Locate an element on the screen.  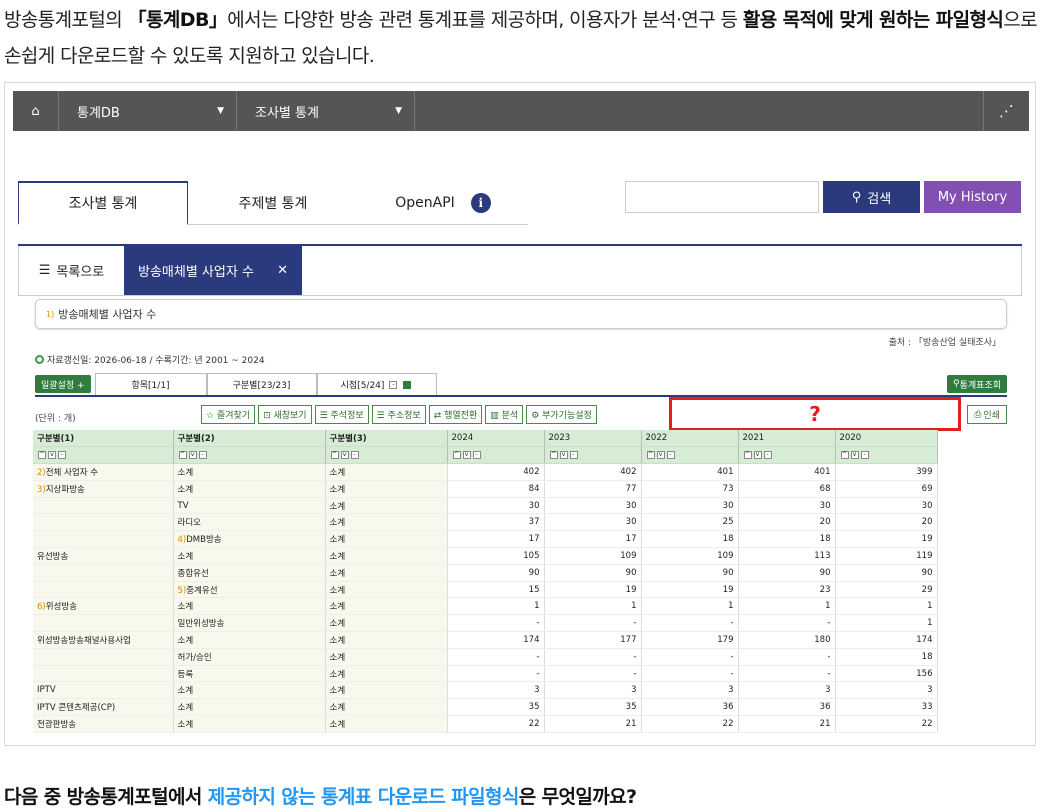
cell-text: 36 is located at coordinates (728, 707).